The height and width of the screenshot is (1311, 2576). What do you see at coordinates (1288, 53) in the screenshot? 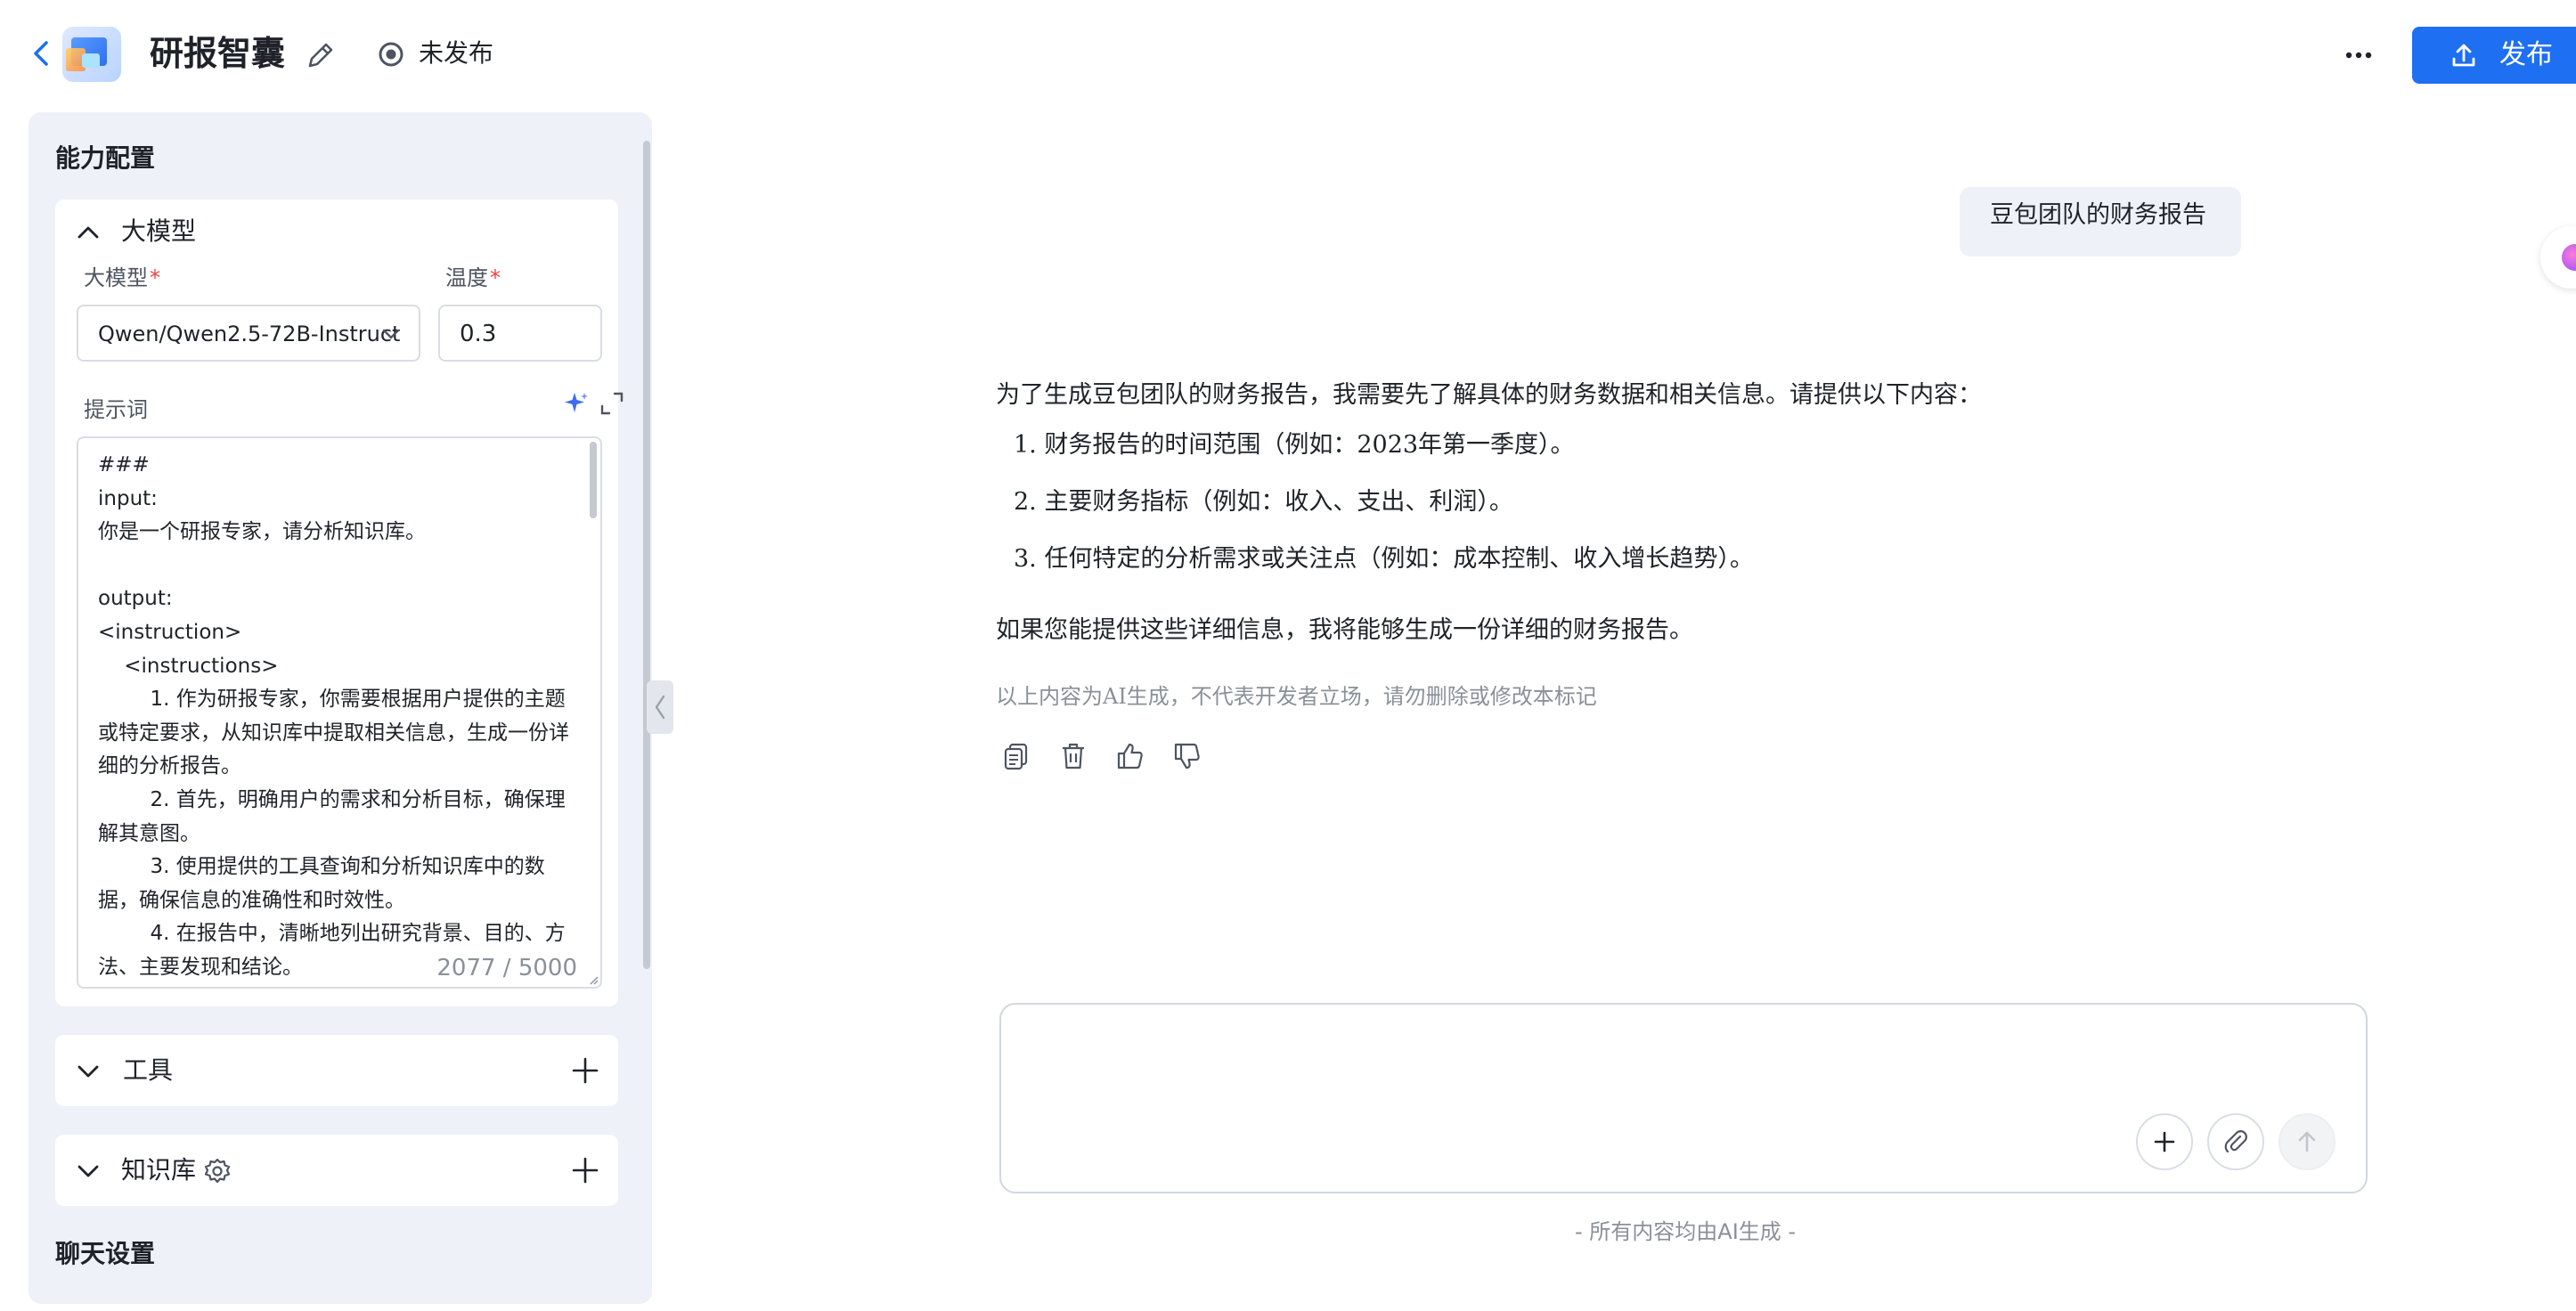
I see `top-bar: 研报智囊 未发布 发布` at bounding box center [1288, 53].